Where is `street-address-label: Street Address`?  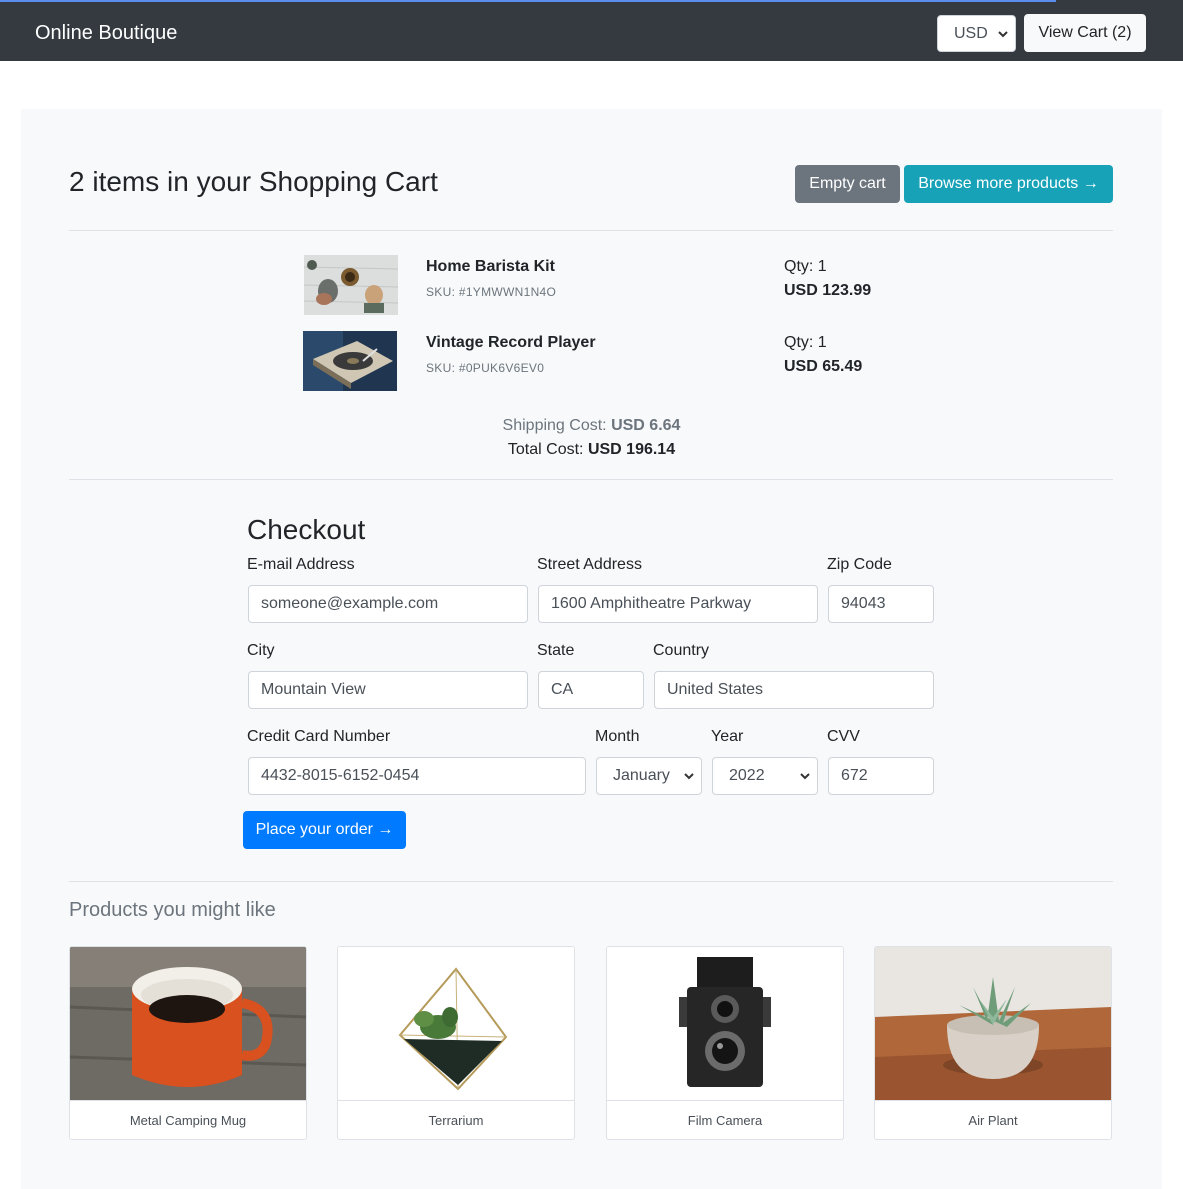
street-address-label: Street Address is located at coordinates (589, 564).